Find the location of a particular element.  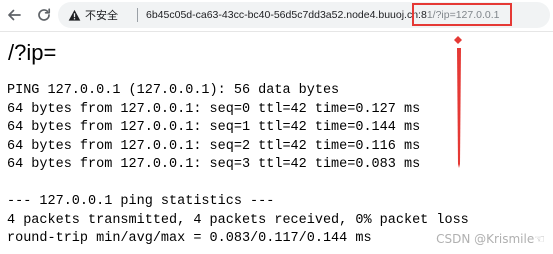

watermark: CSDN @Krismile☜ is located at coordinates (490, 239).